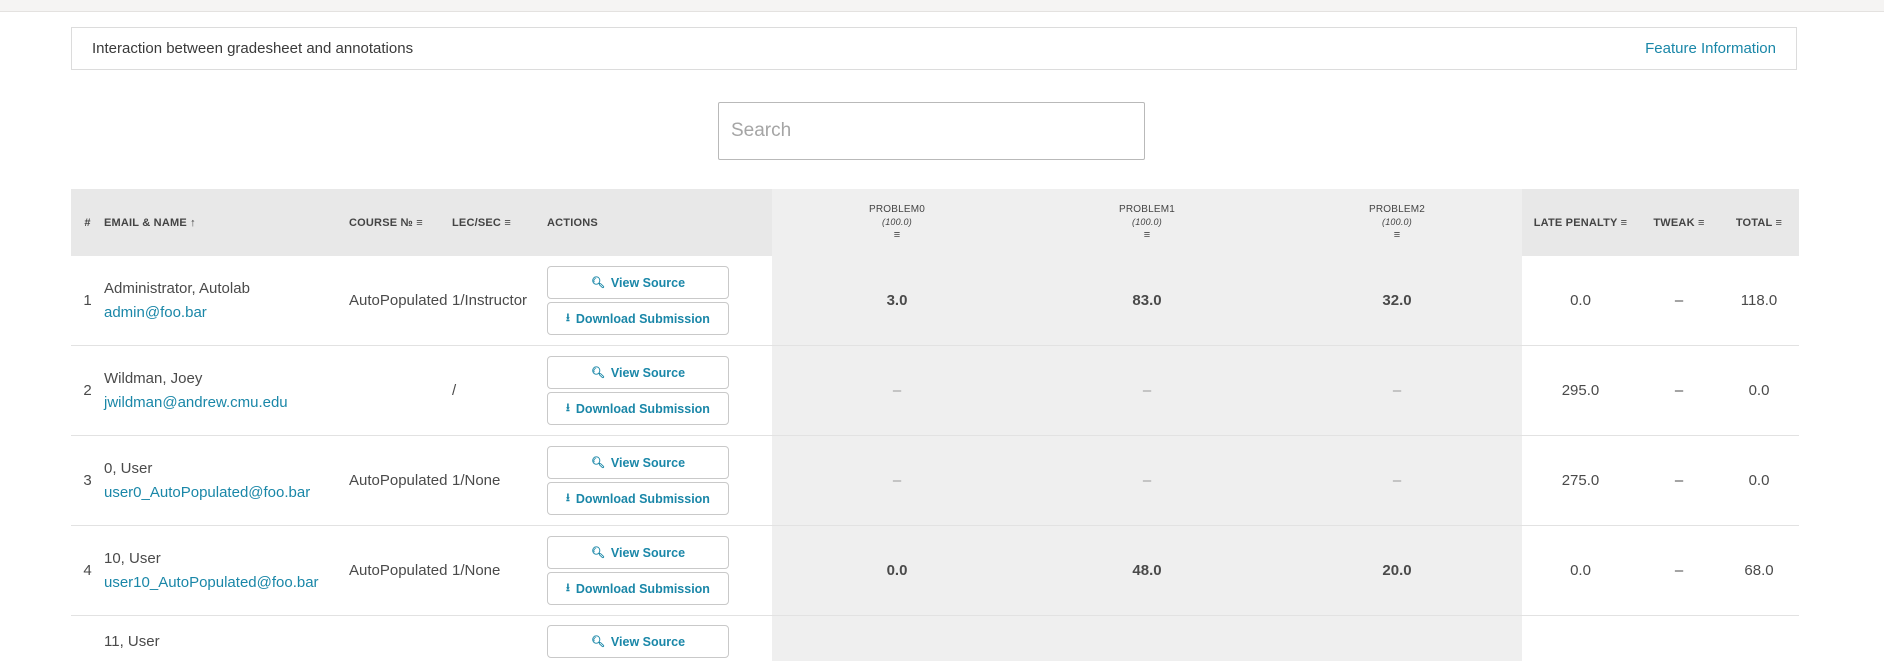  I want to click on header-tweak-label: TWEAK, so click(1673, 223).